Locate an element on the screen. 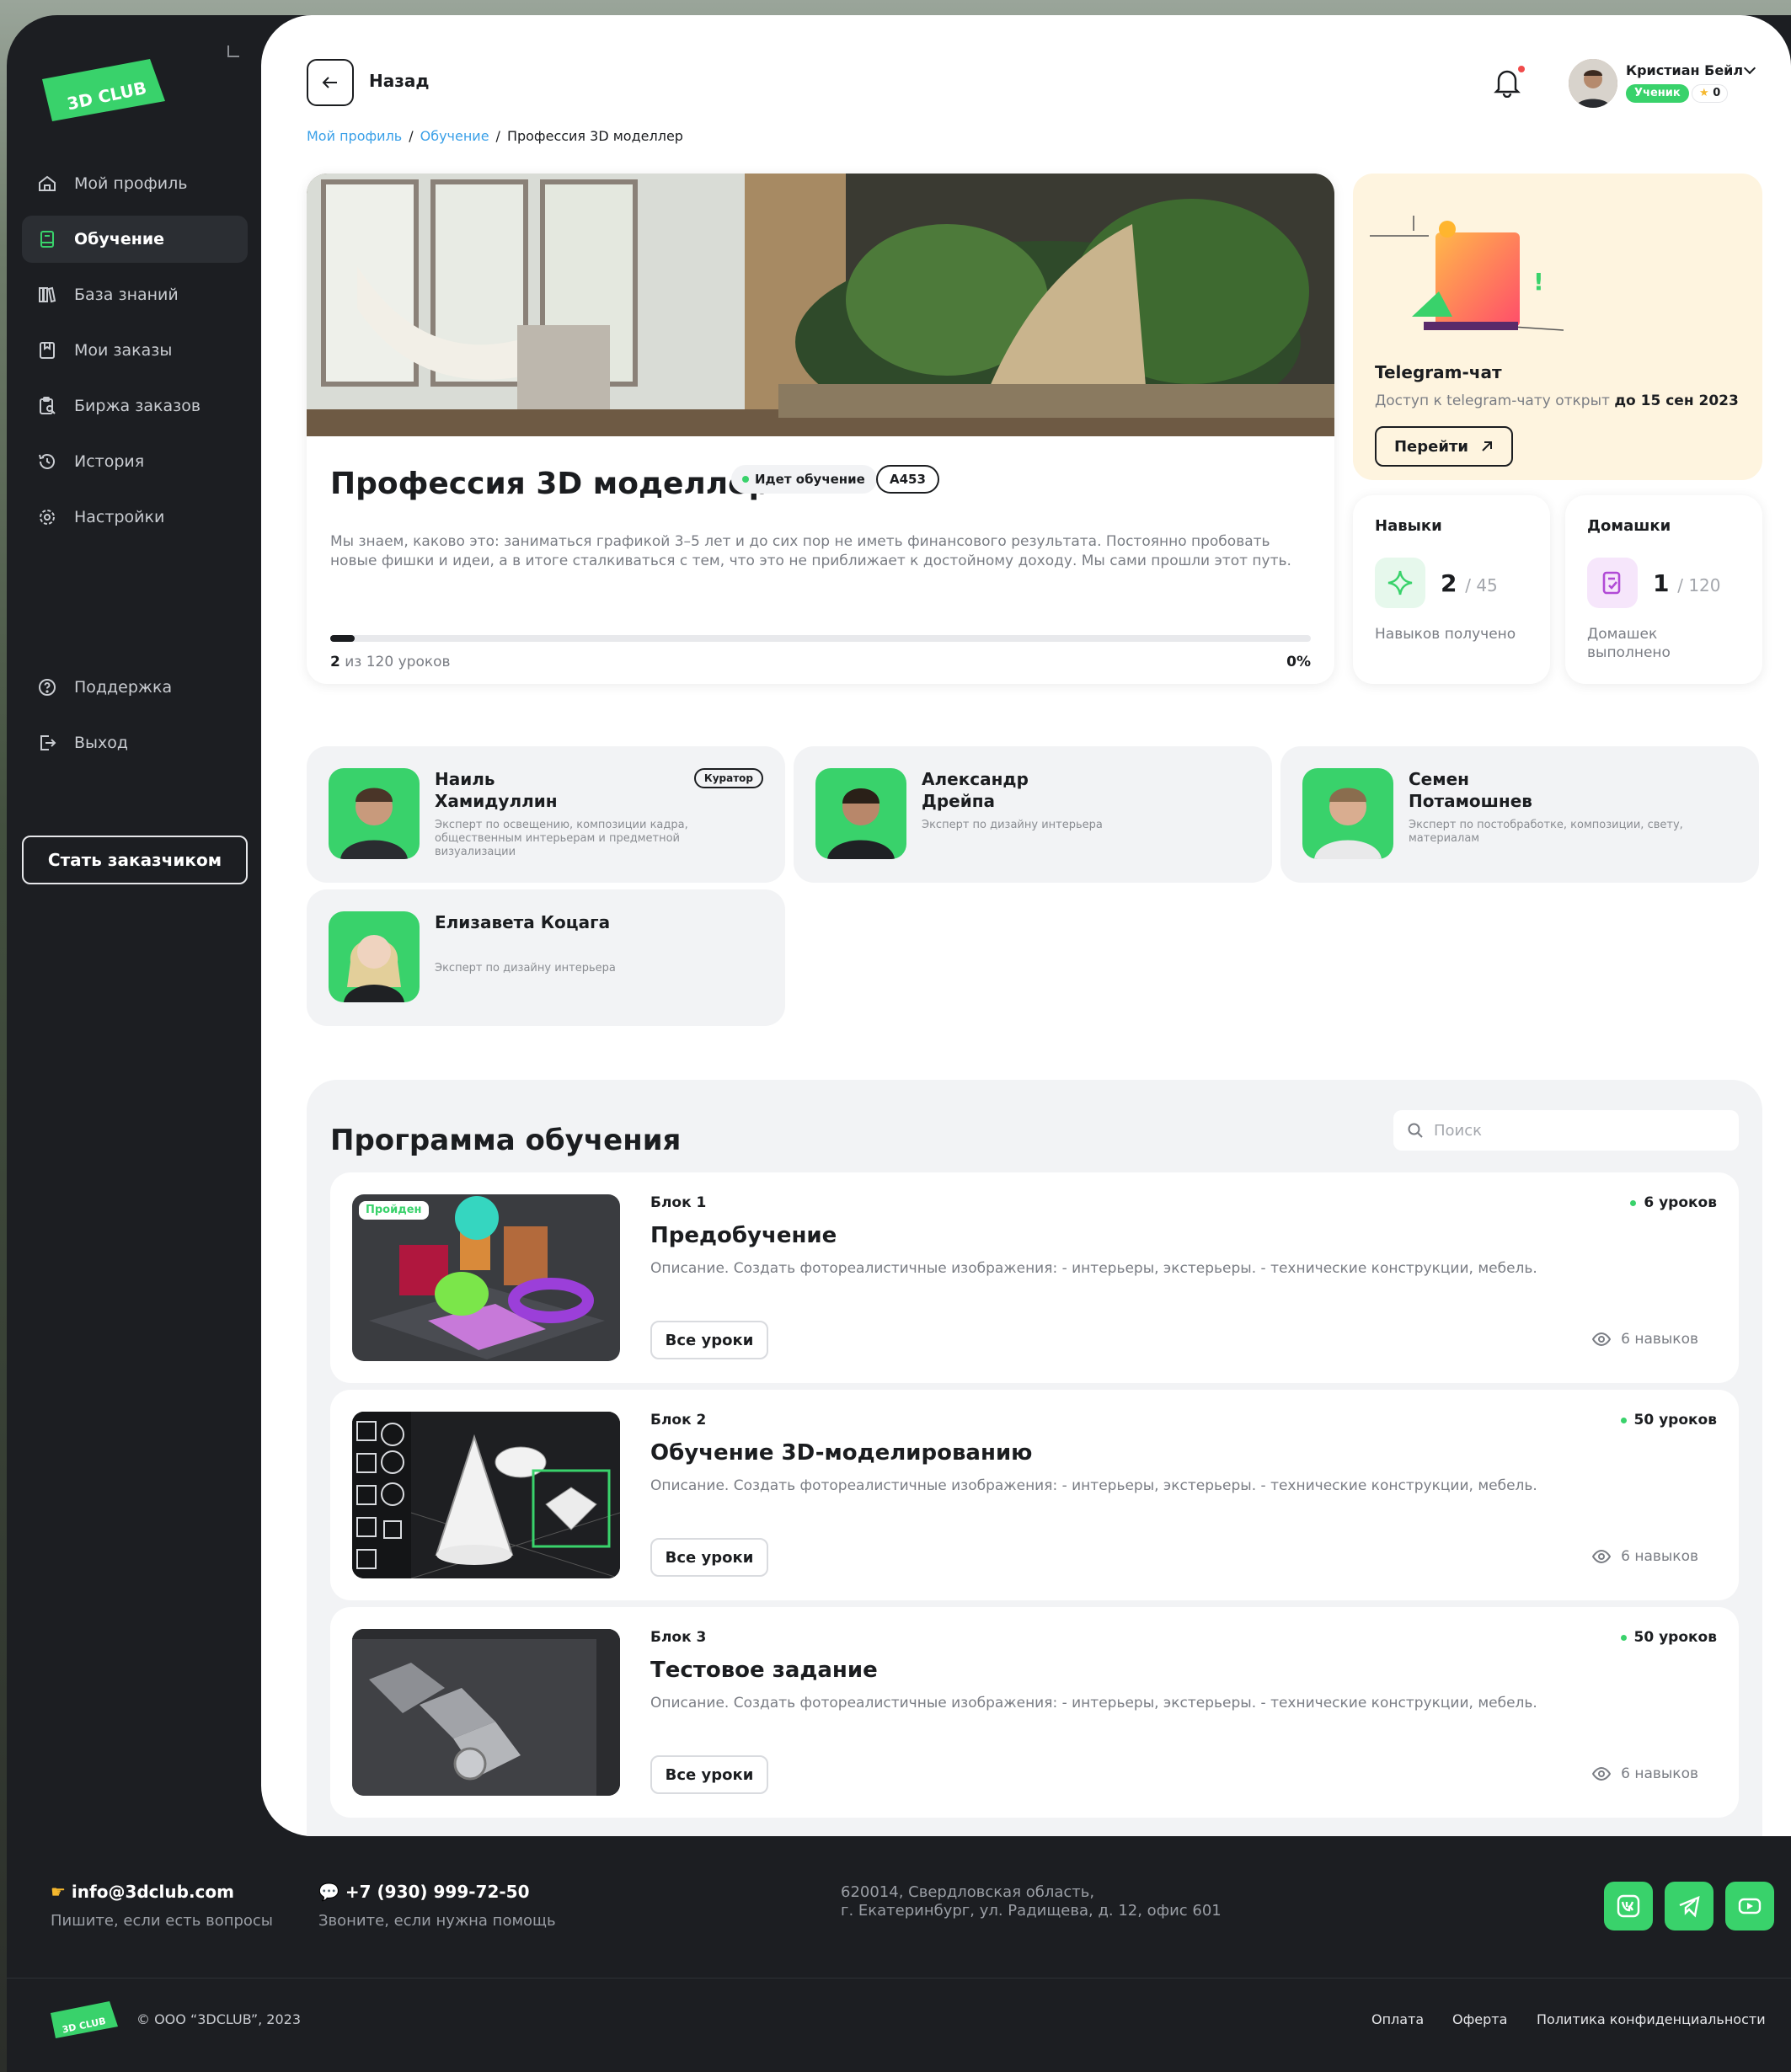  collapse-sidebar-icon is located at coordinates (233, 51).